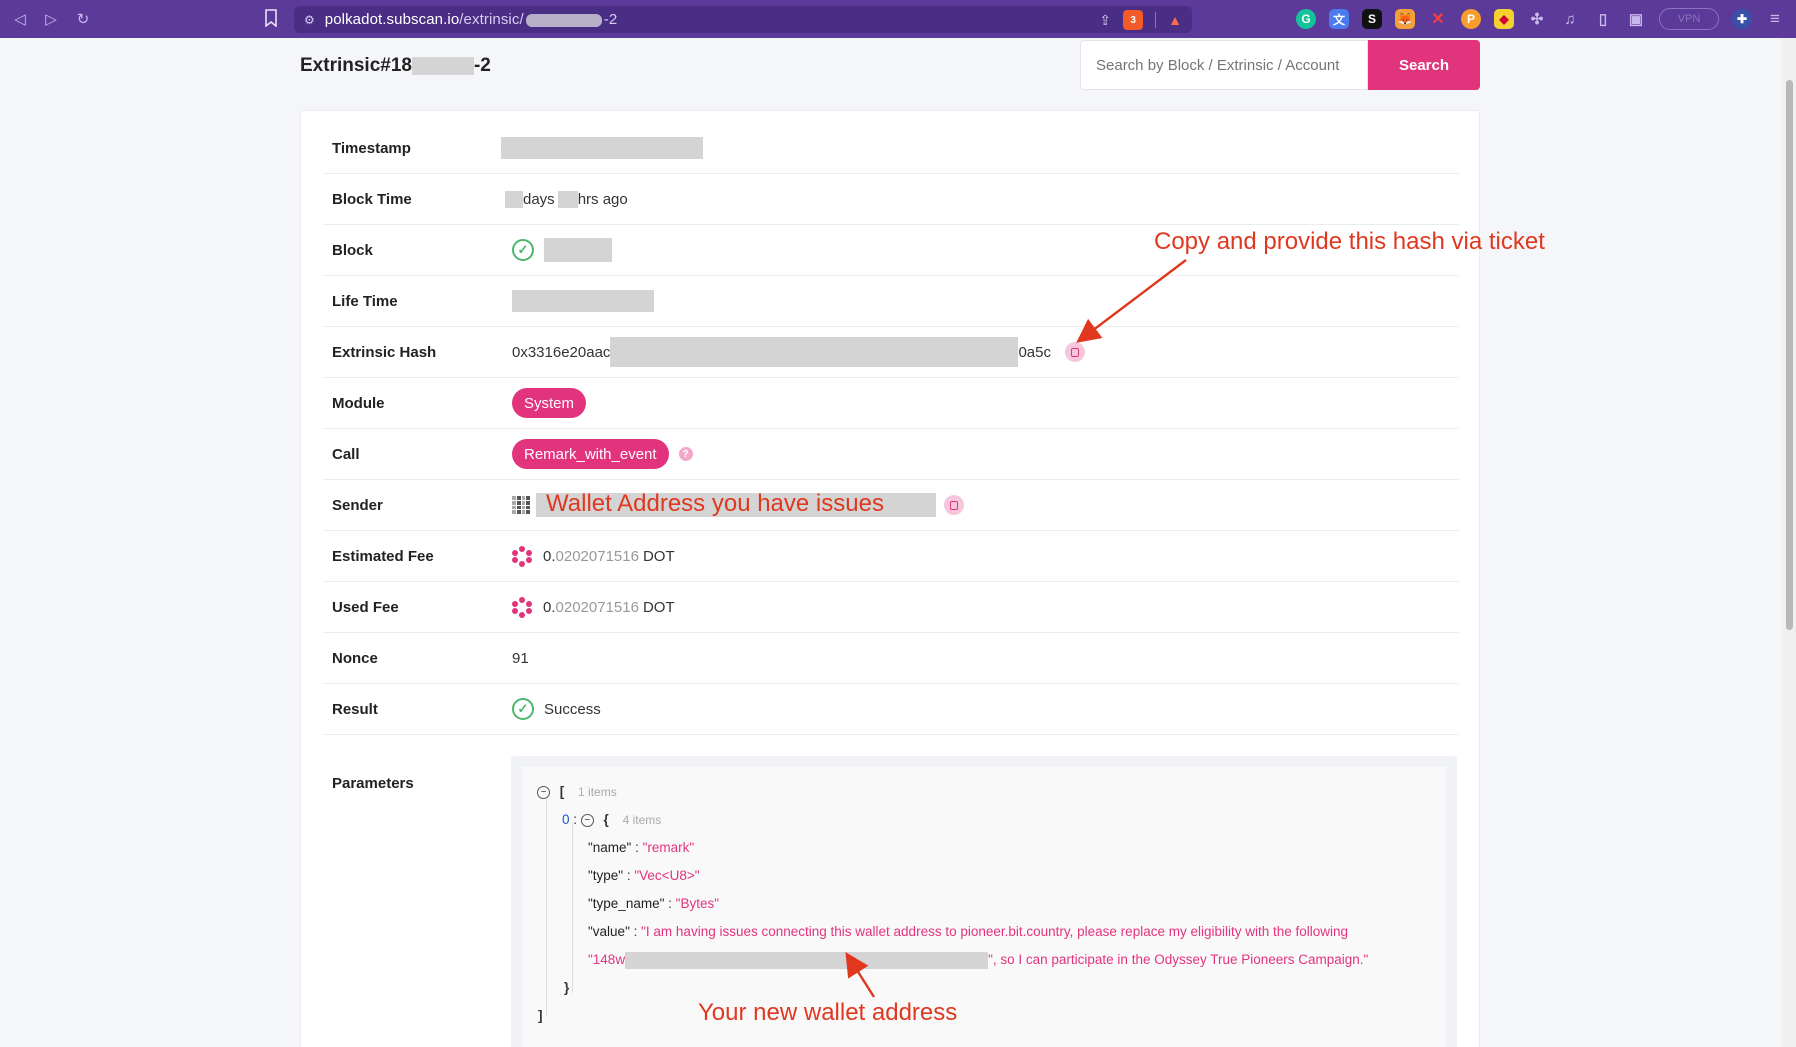 Image resolution: width=1796 pixels, height=1047 pixels. What do you see at coordinates (891, 301) in the screenshot?
I see `row-life-time: Life Time` at bounding box center [891, 301].